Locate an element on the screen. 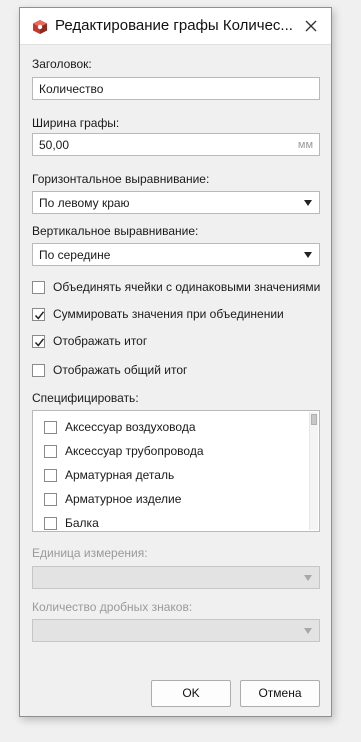  list-item-label: Арматурная деталь is located at coordinates (120, 475).